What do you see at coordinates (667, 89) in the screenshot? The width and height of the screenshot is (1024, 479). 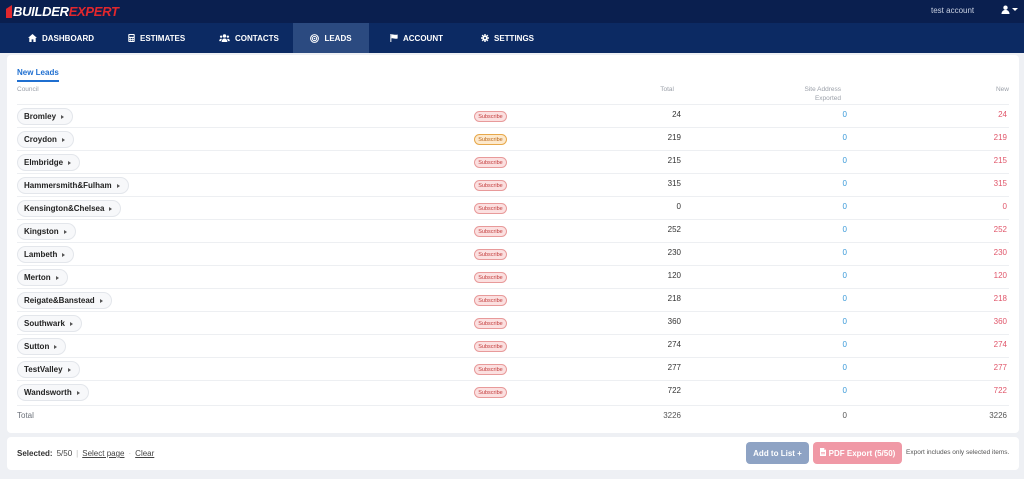 I see `column-header-total: Total` at bounding box center [667, 89].